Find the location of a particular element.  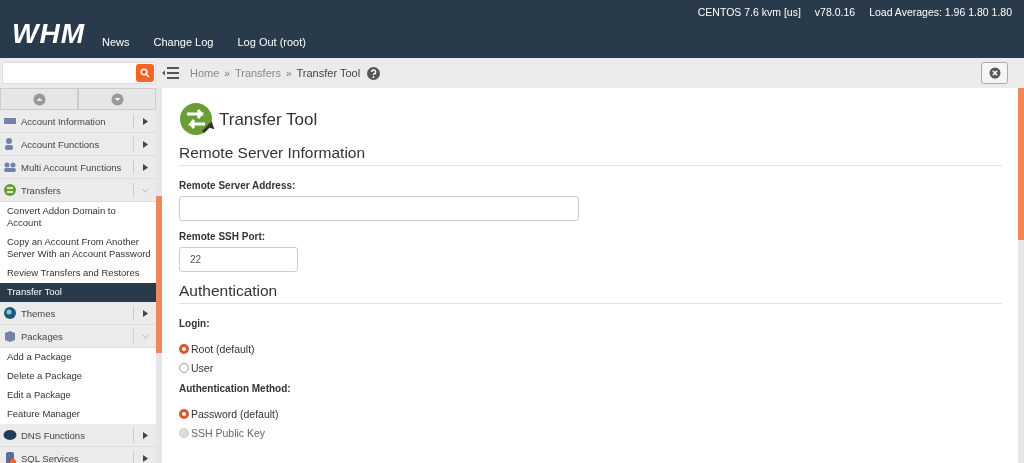

sidebar-category: Packages is located at coordinates (78, 336).